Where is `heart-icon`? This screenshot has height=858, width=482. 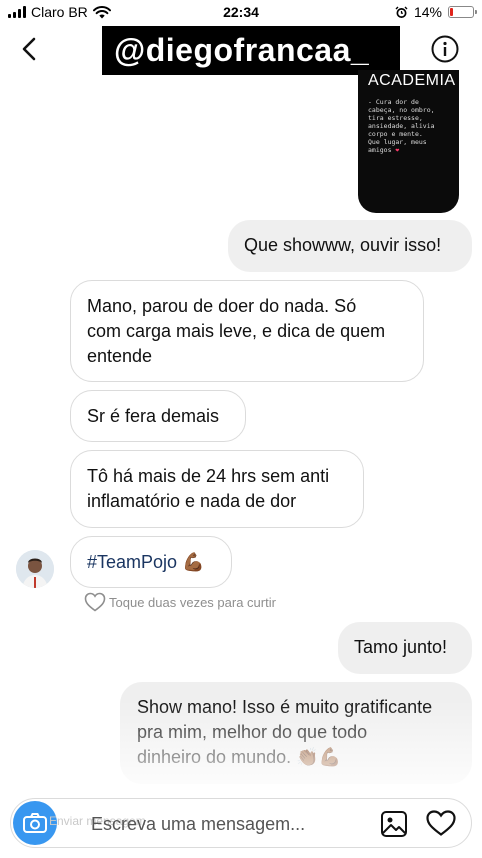
heart-icon is located at coordinates (441, 823).